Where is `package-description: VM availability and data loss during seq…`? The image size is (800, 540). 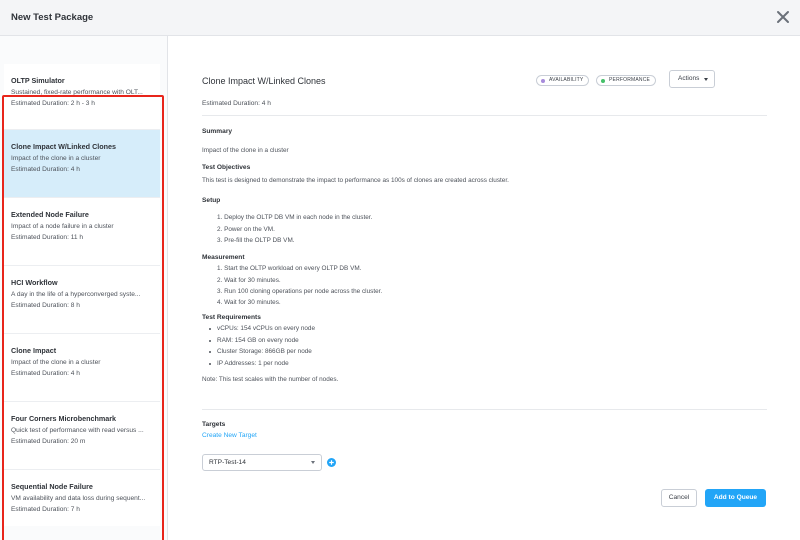 package-description: VM availability and data loss during seq… is located at coordinates (78, 498).